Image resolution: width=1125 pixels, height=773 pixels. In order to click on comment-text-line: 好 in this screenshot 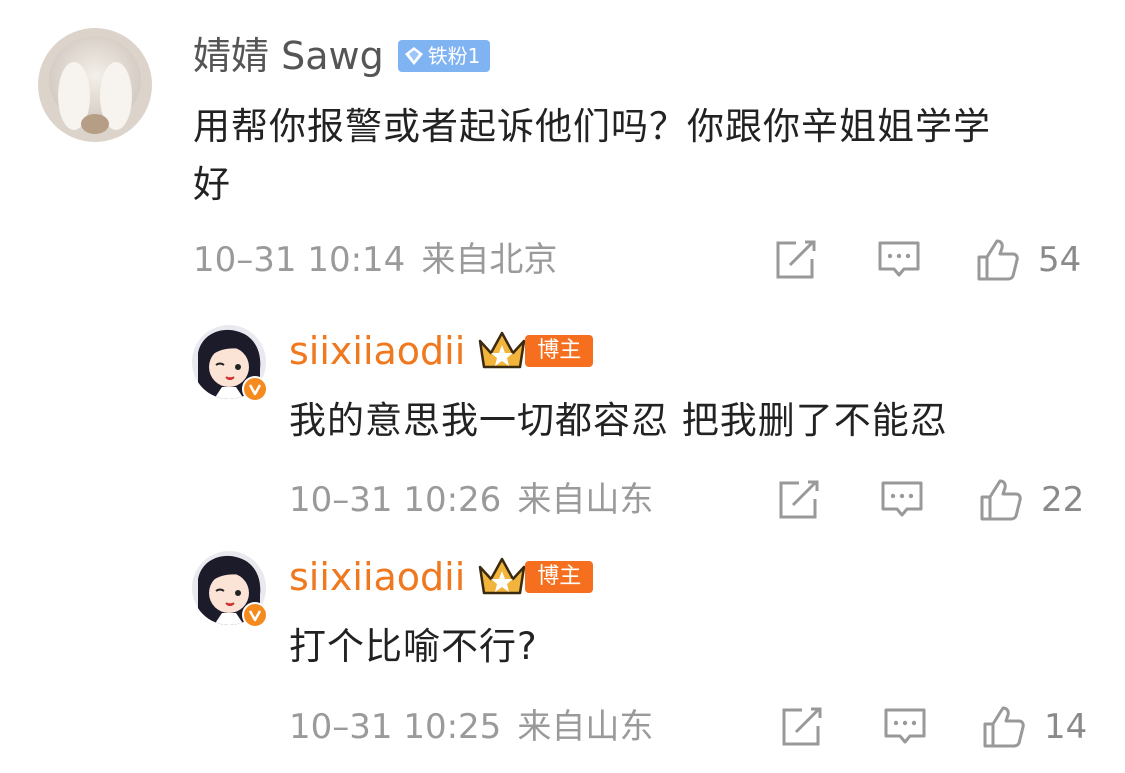, I will do `click(212, 184)`.